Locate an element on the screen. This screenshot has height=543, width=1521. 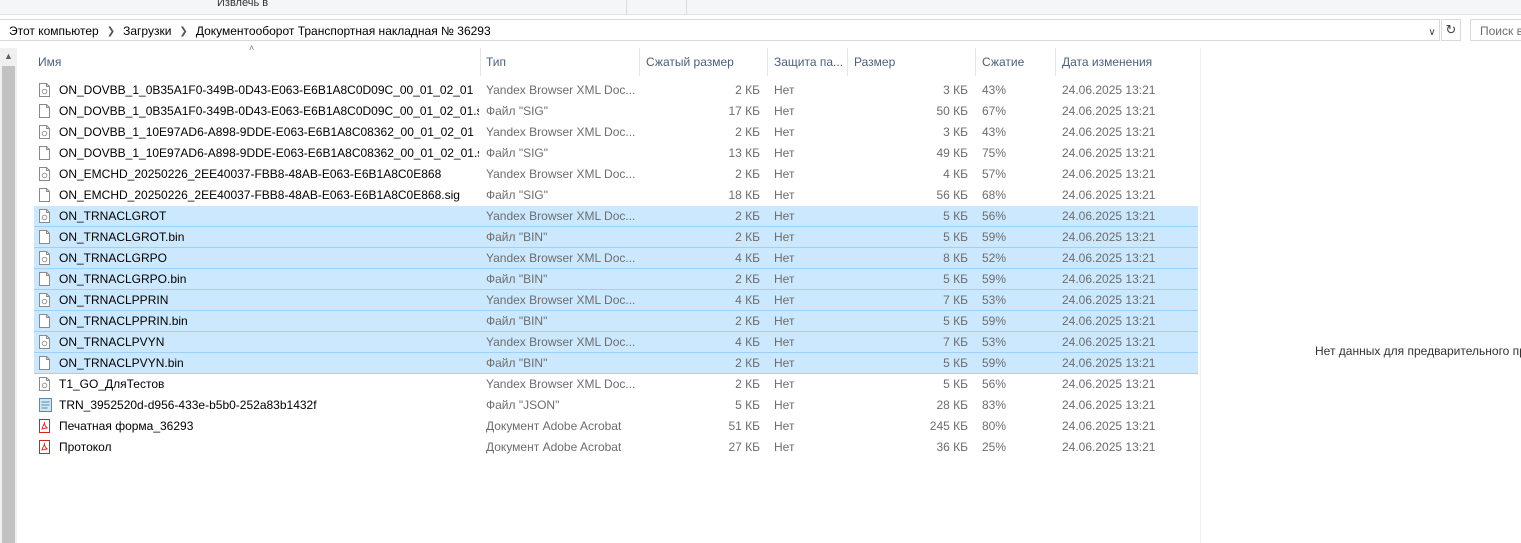
column-header-name: Имя is located at coordinates (257, 62).